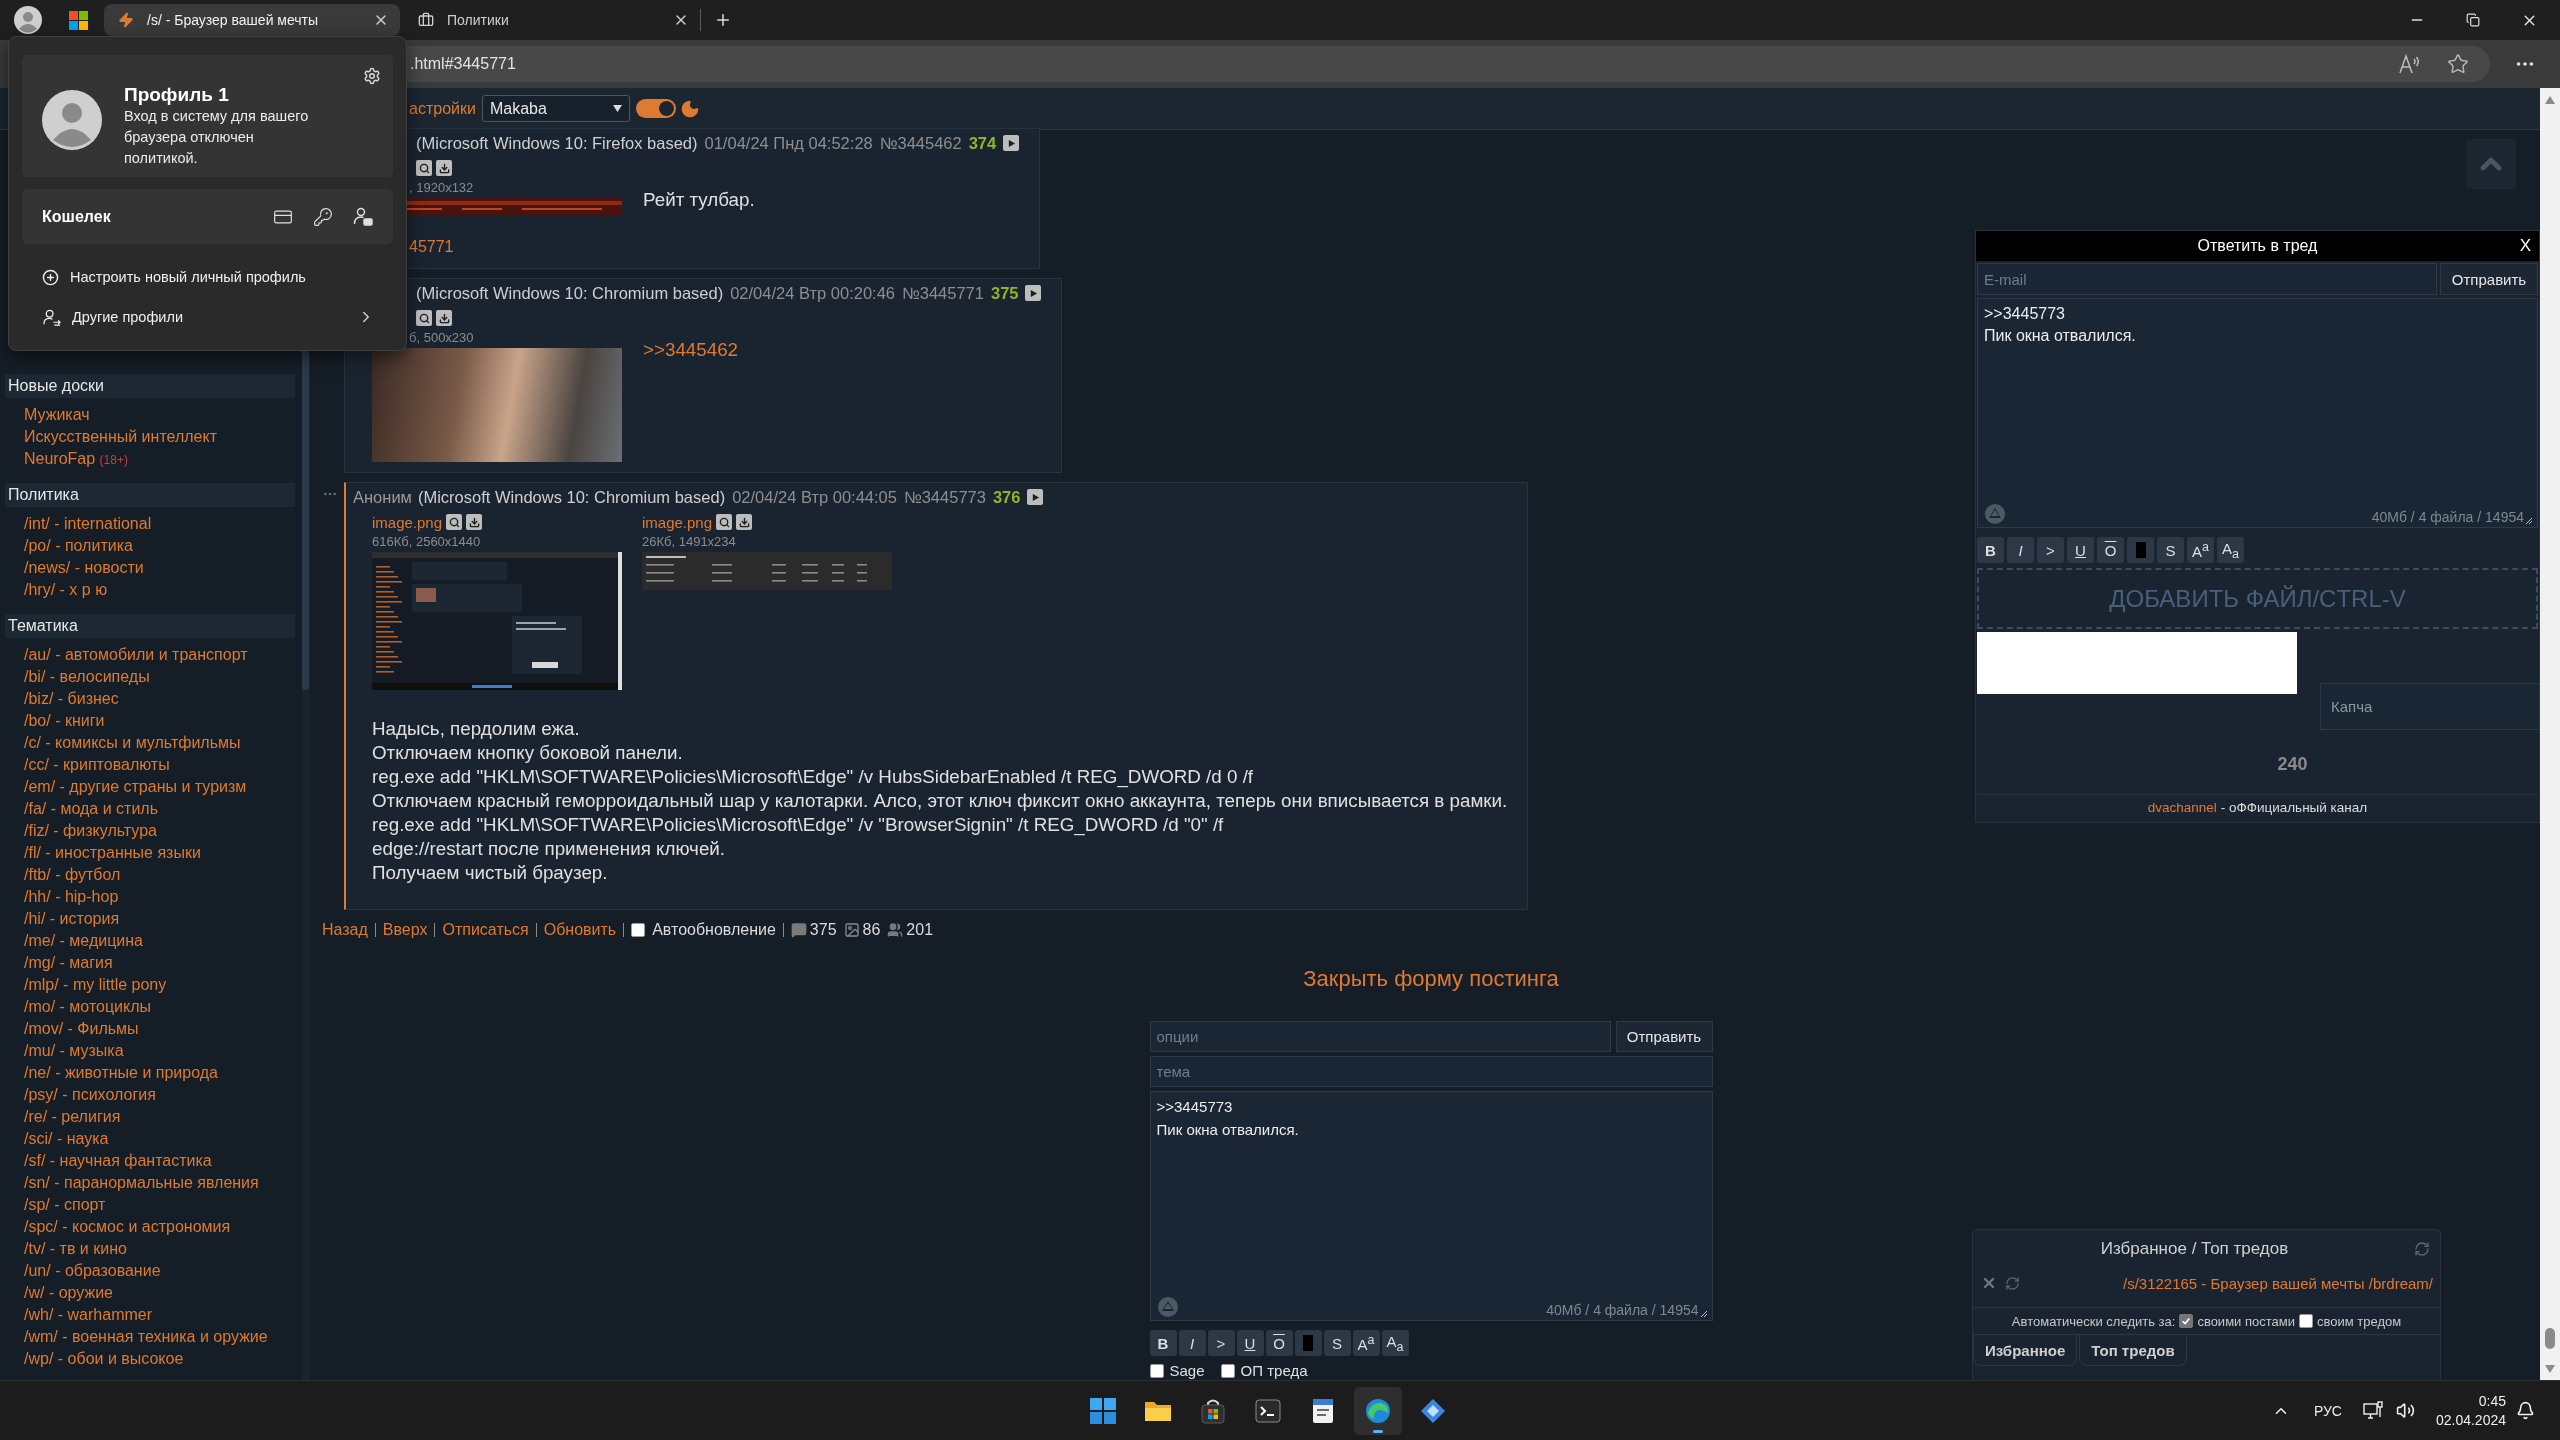  Describe the element at coordinates (2550, 1369) in the screenshot. I see `scroll-down-icon` at that location.